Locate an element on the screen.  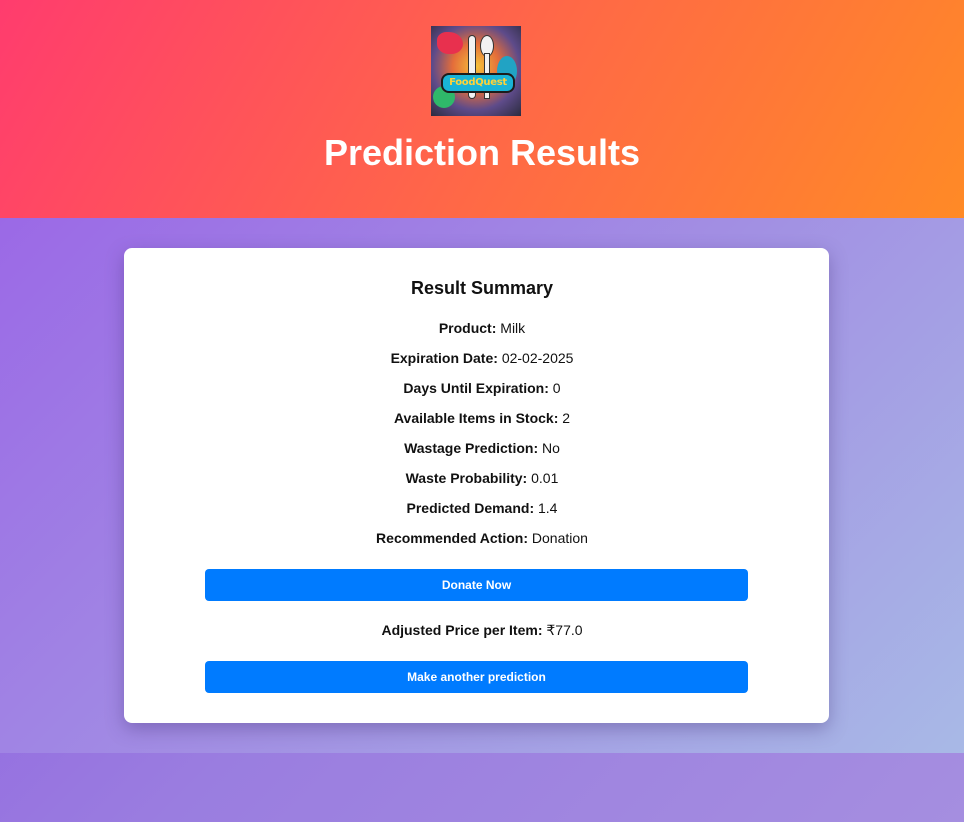
product-row: Product: Milk is located at coordinates (482, 328).